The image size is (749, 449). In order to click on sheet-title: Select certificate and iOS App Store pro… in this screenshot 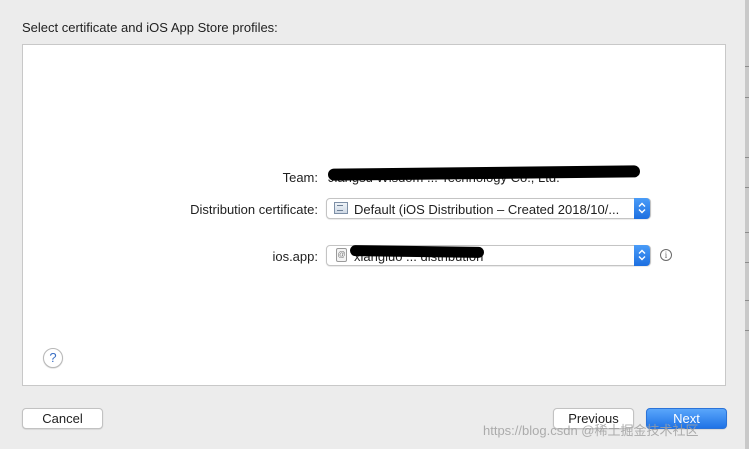, I will do `click(150, 27)`.